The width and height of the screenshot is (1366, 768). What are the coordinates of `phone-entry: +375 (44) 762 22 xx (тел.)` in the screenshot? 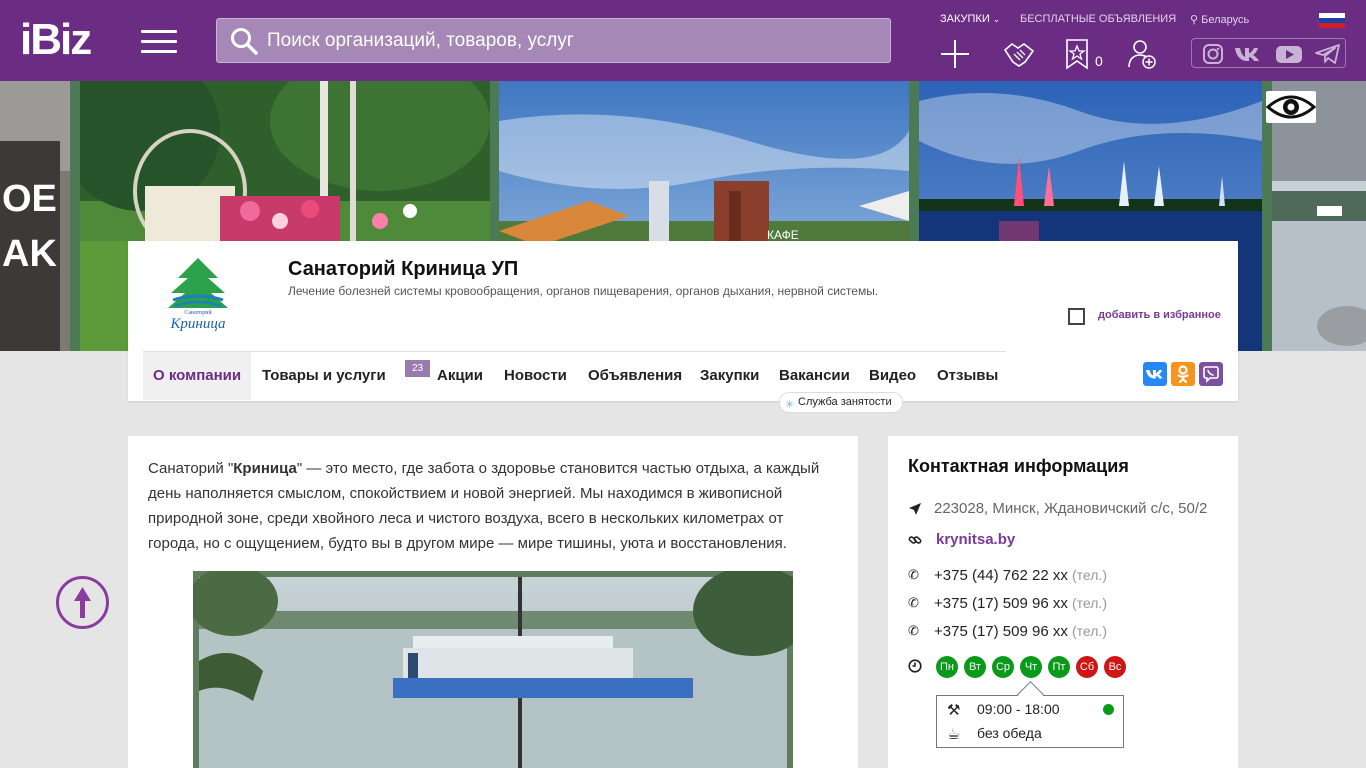 It's located at (1020, 575).